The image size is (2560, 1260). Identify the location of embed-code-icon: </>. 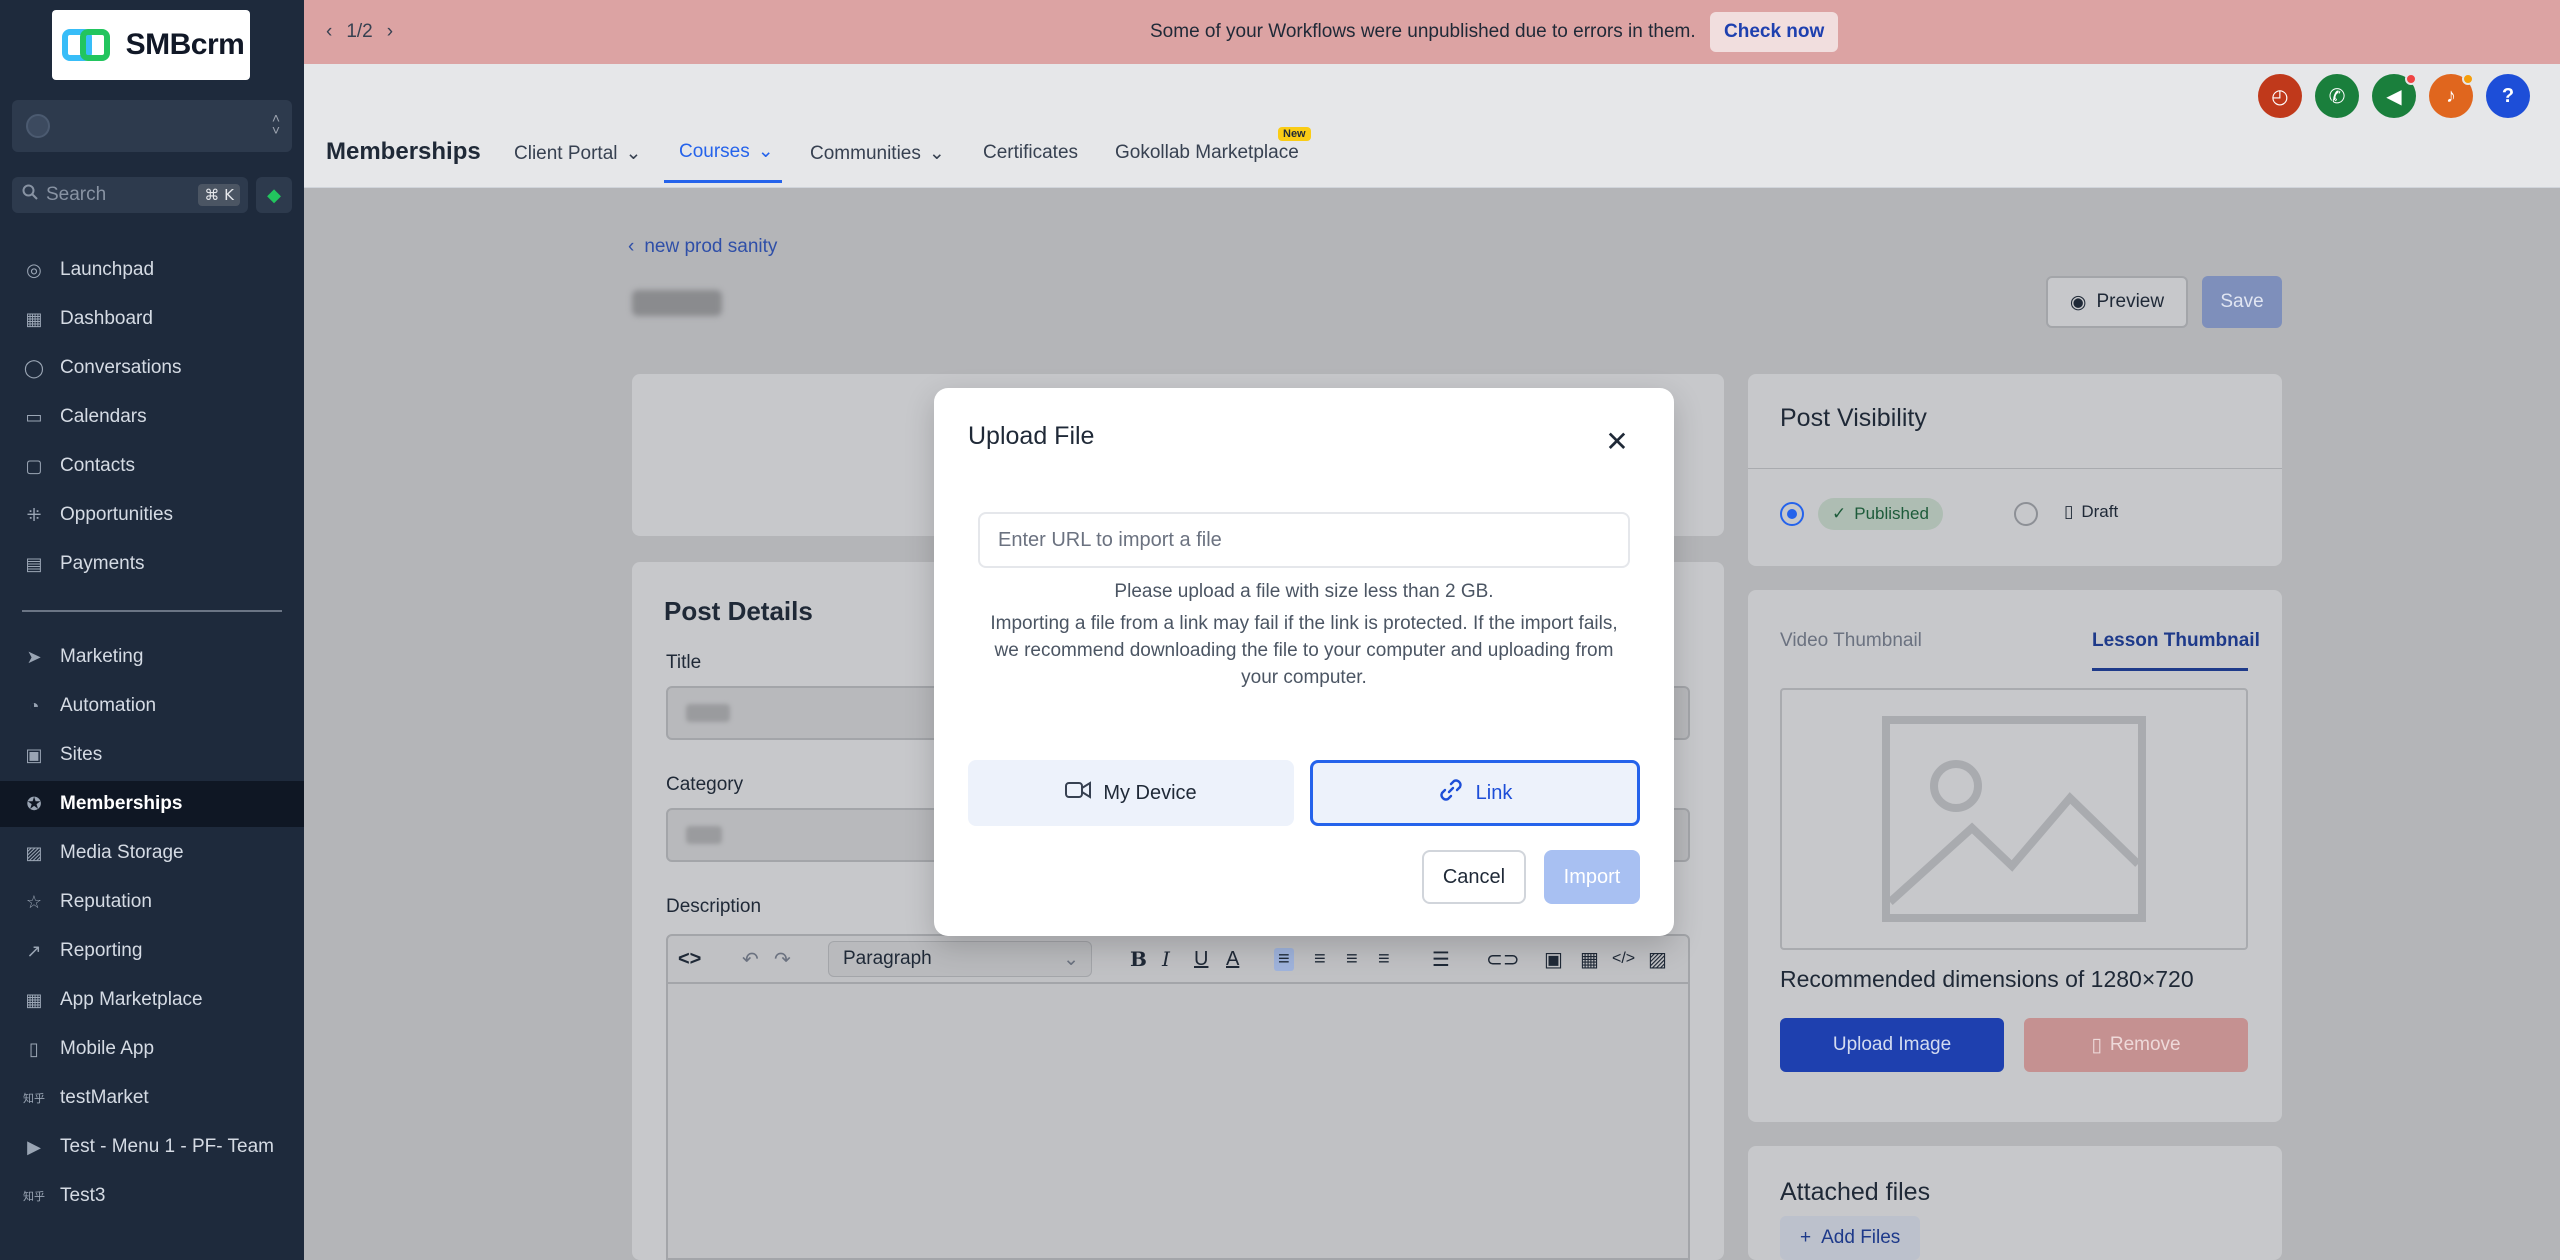
(1623, 959).